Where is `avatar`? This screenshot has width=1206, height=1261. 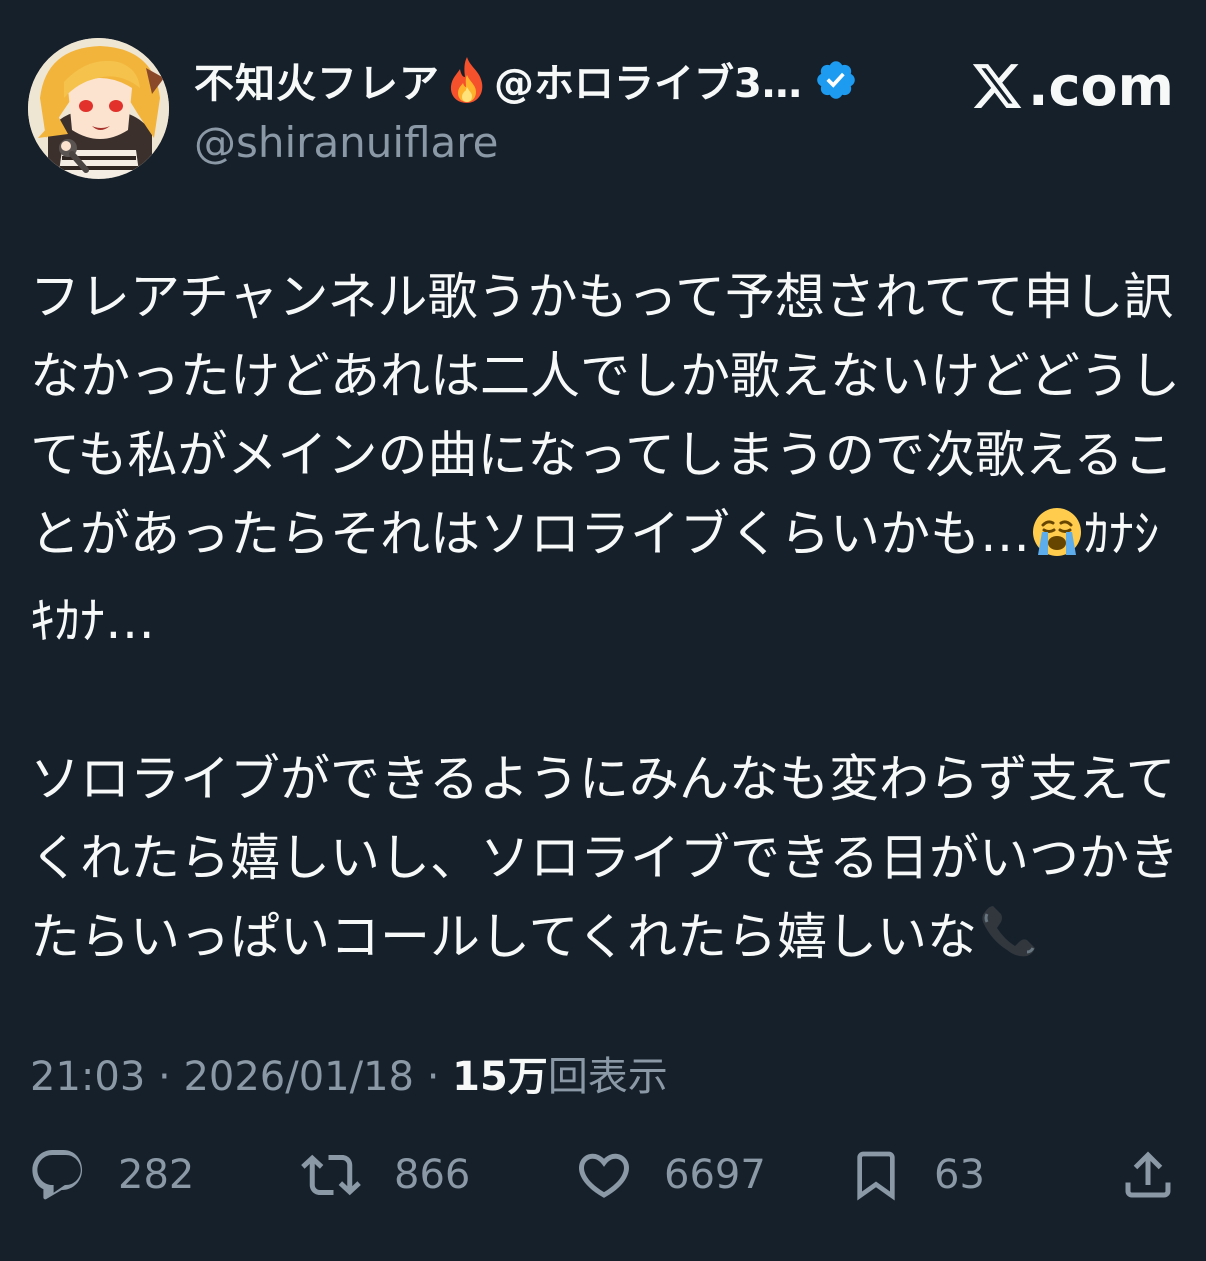
avatar is located at coordinates (98, 108).